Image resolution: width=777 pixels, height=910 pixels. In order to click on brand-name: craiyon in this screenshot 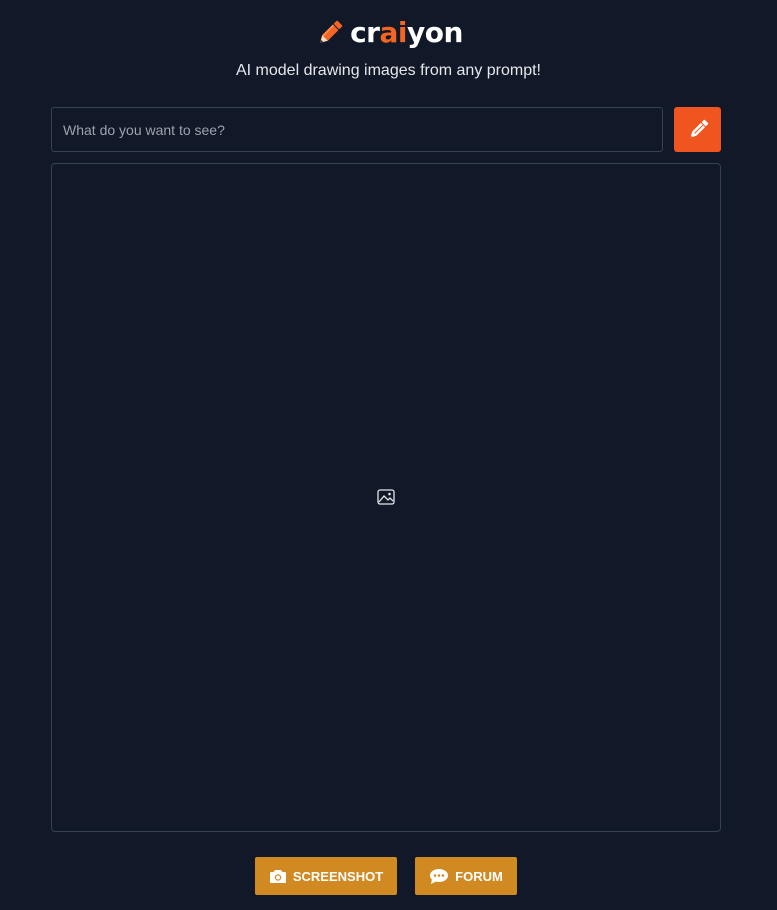, I will do `click(406, 33)`.